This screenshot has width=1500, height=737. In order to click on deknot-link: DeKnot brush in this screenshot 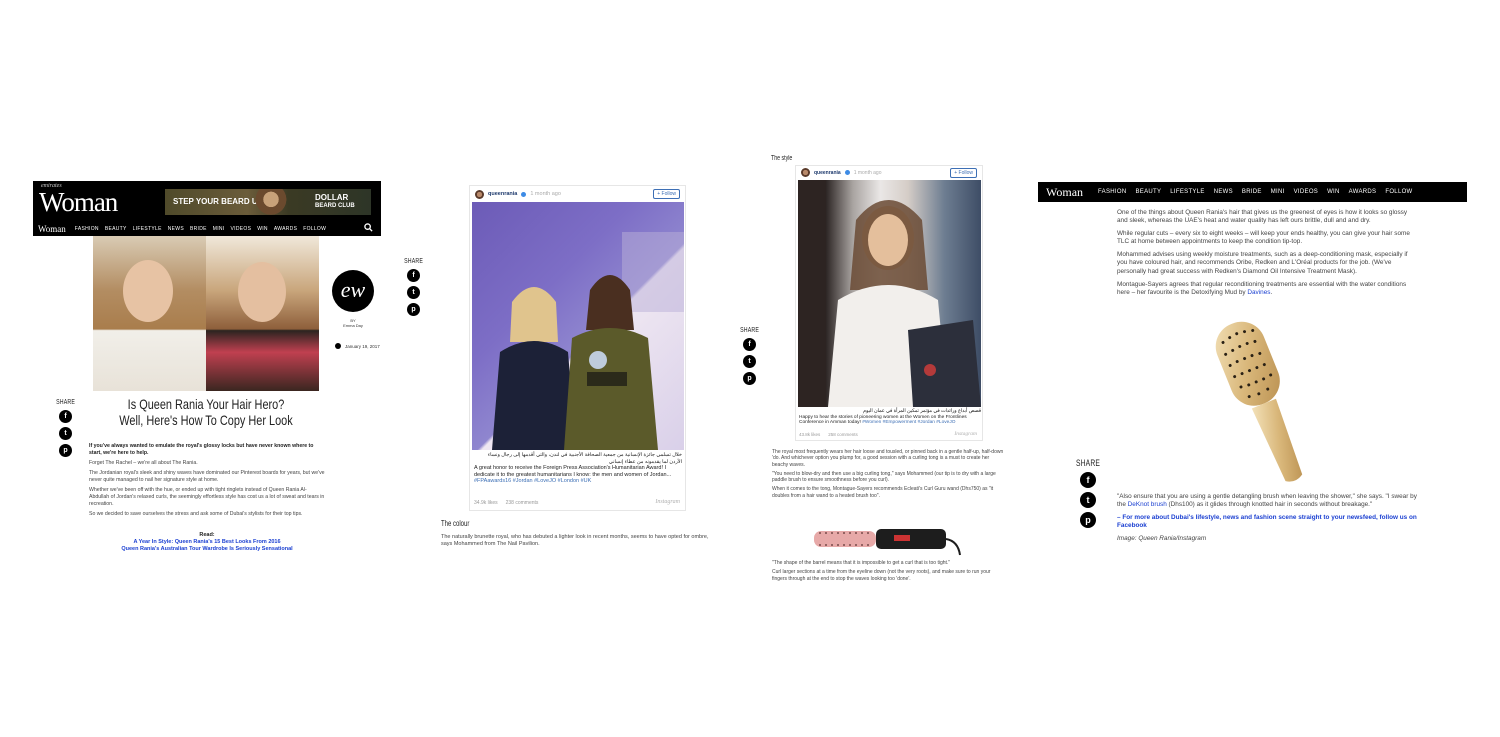, I will do `click(1147, 504)`.